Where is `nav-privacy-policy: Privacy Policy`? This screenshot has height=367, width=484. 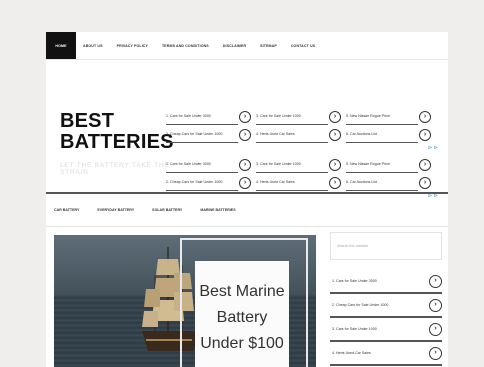 nav-privacy-policy: Privacy Policy is located at coordinates (132, 45).